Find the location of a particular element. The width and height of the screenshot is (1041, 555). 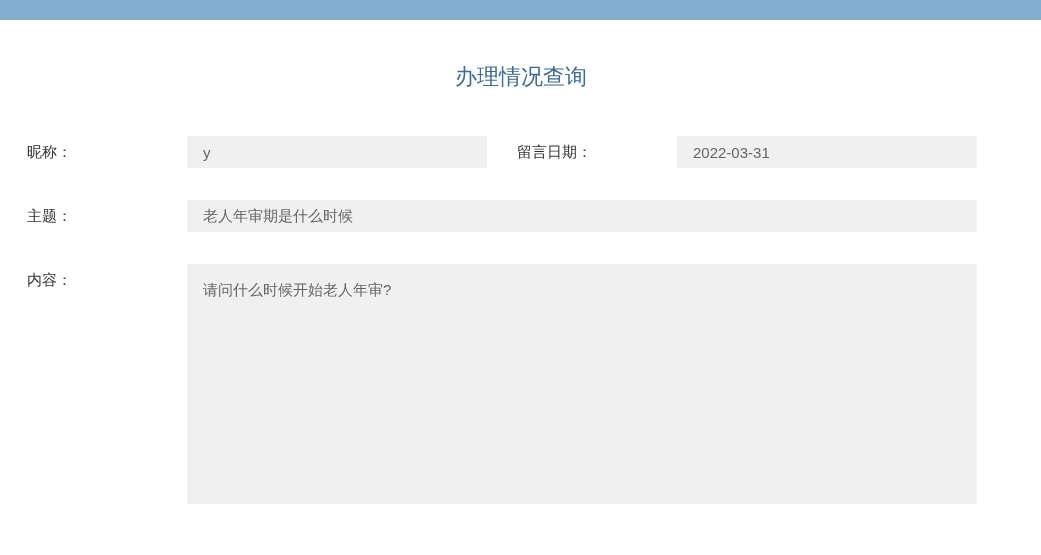

input-field: y is located at coordinates (337, 152).